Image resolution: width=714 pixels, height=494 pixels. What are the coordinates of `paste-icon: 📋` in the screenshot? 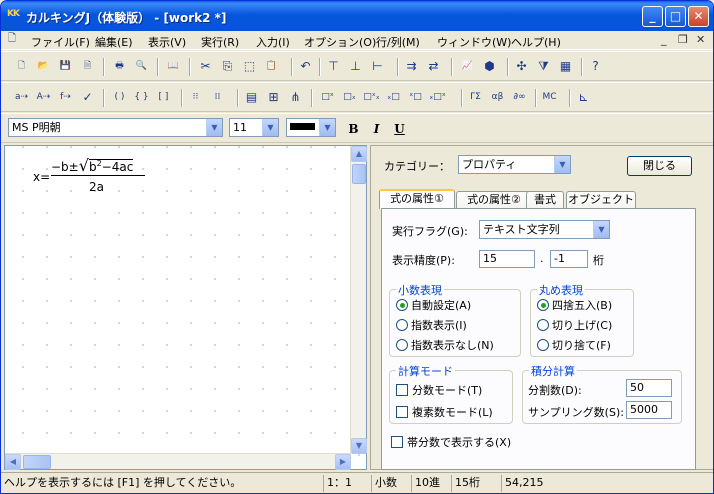 It's located at (271, 66).